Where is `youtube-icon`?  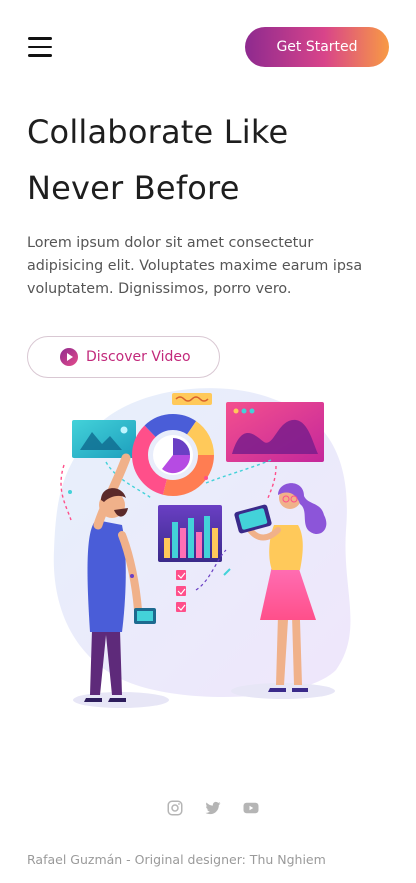 youtube-icon is located at coordinates (251, 808).